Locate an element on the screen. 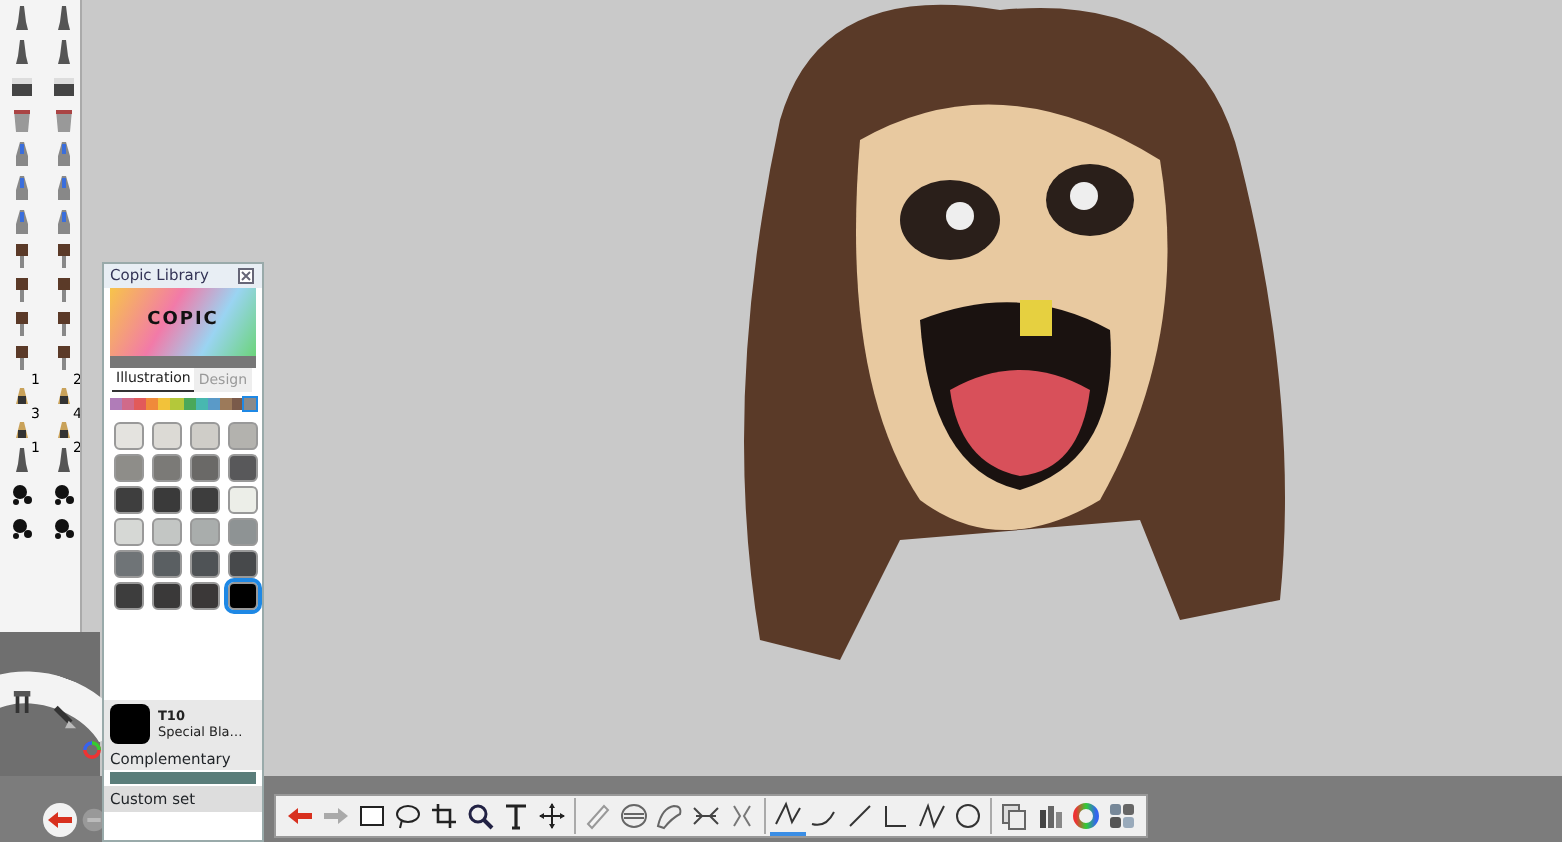 The image size is (1562, 842). undo-button is located at coordinates (60, 820).